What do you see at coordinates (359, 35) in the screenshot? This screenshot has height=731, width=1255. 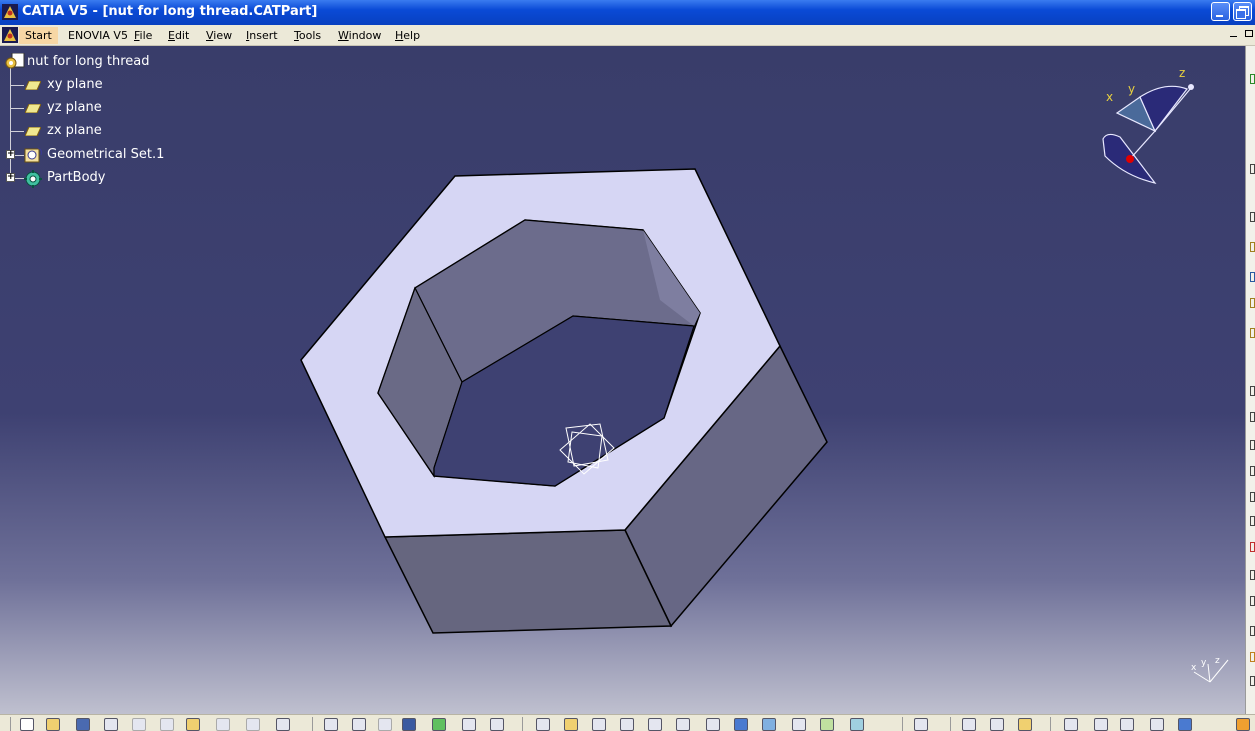 I see `menu-window: Window` at bounding box center [359, 35].